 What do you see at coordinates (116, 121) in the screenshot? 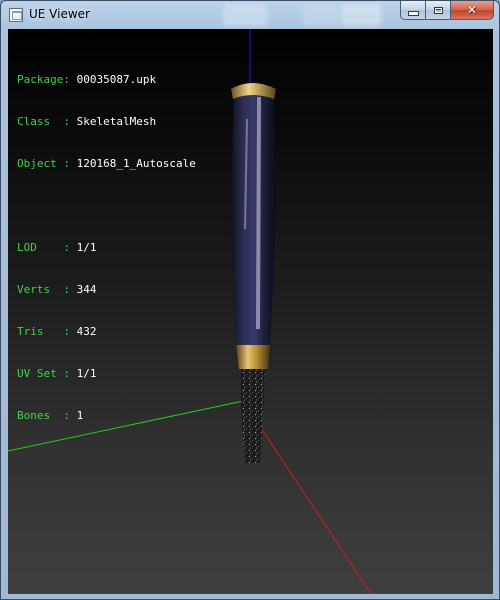
I see `class-value: SkeletalMesh` at bounding box center [116, 121].